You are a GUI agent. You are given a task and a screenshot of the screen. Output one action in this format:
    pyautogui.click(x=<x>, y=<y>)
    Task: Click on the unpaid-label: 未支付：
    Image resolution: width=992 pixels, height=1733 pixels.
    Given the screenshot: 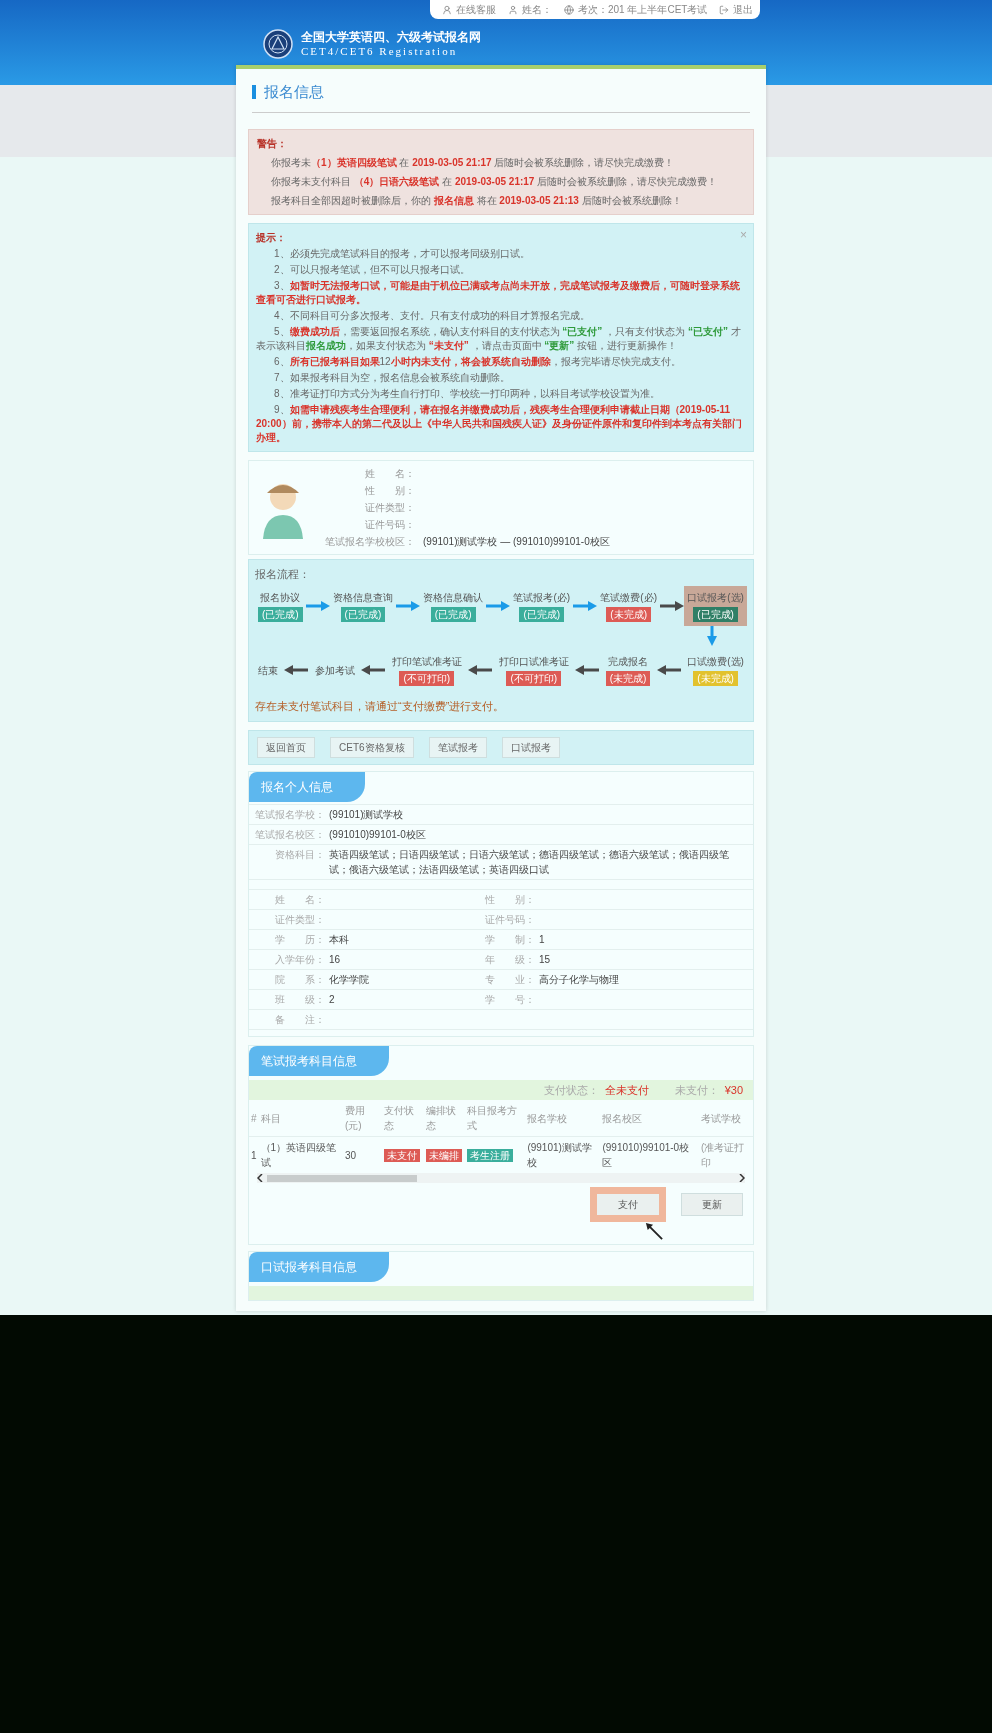 What is the action you would take?
    pyautogui.click(x=696, y=1090)
    